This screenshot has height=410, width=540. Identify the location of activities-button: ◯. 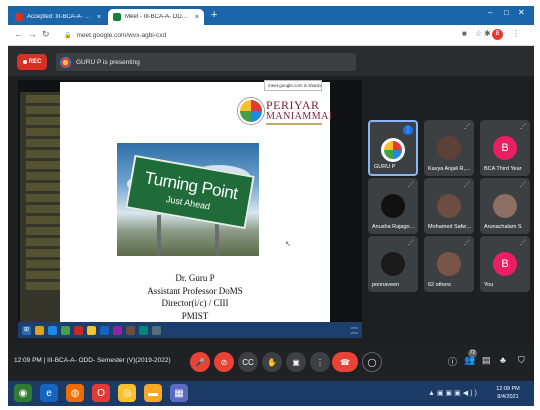
(372, 362).